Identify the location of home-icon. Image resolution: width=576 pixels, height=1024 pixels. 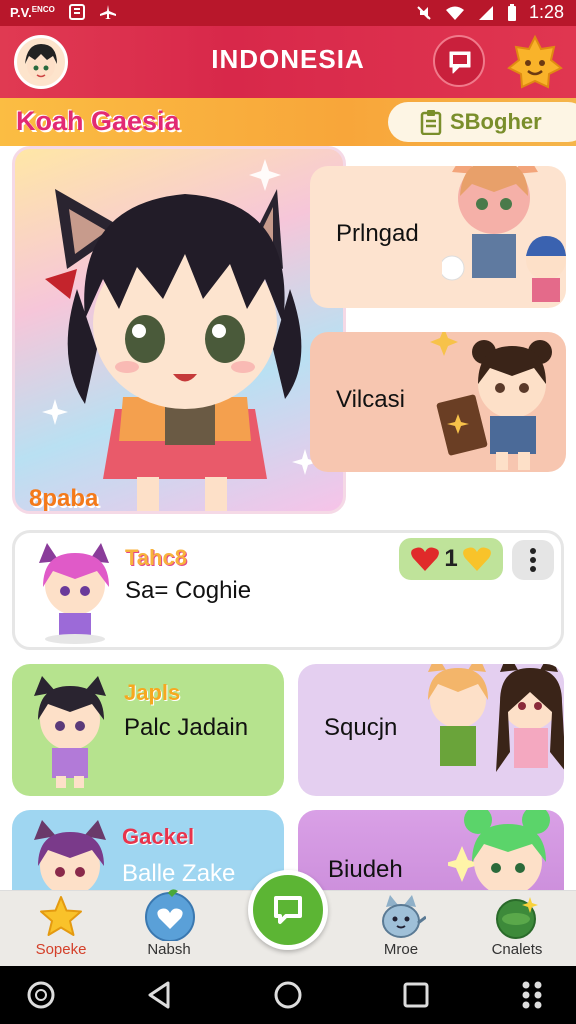
(288, 995).